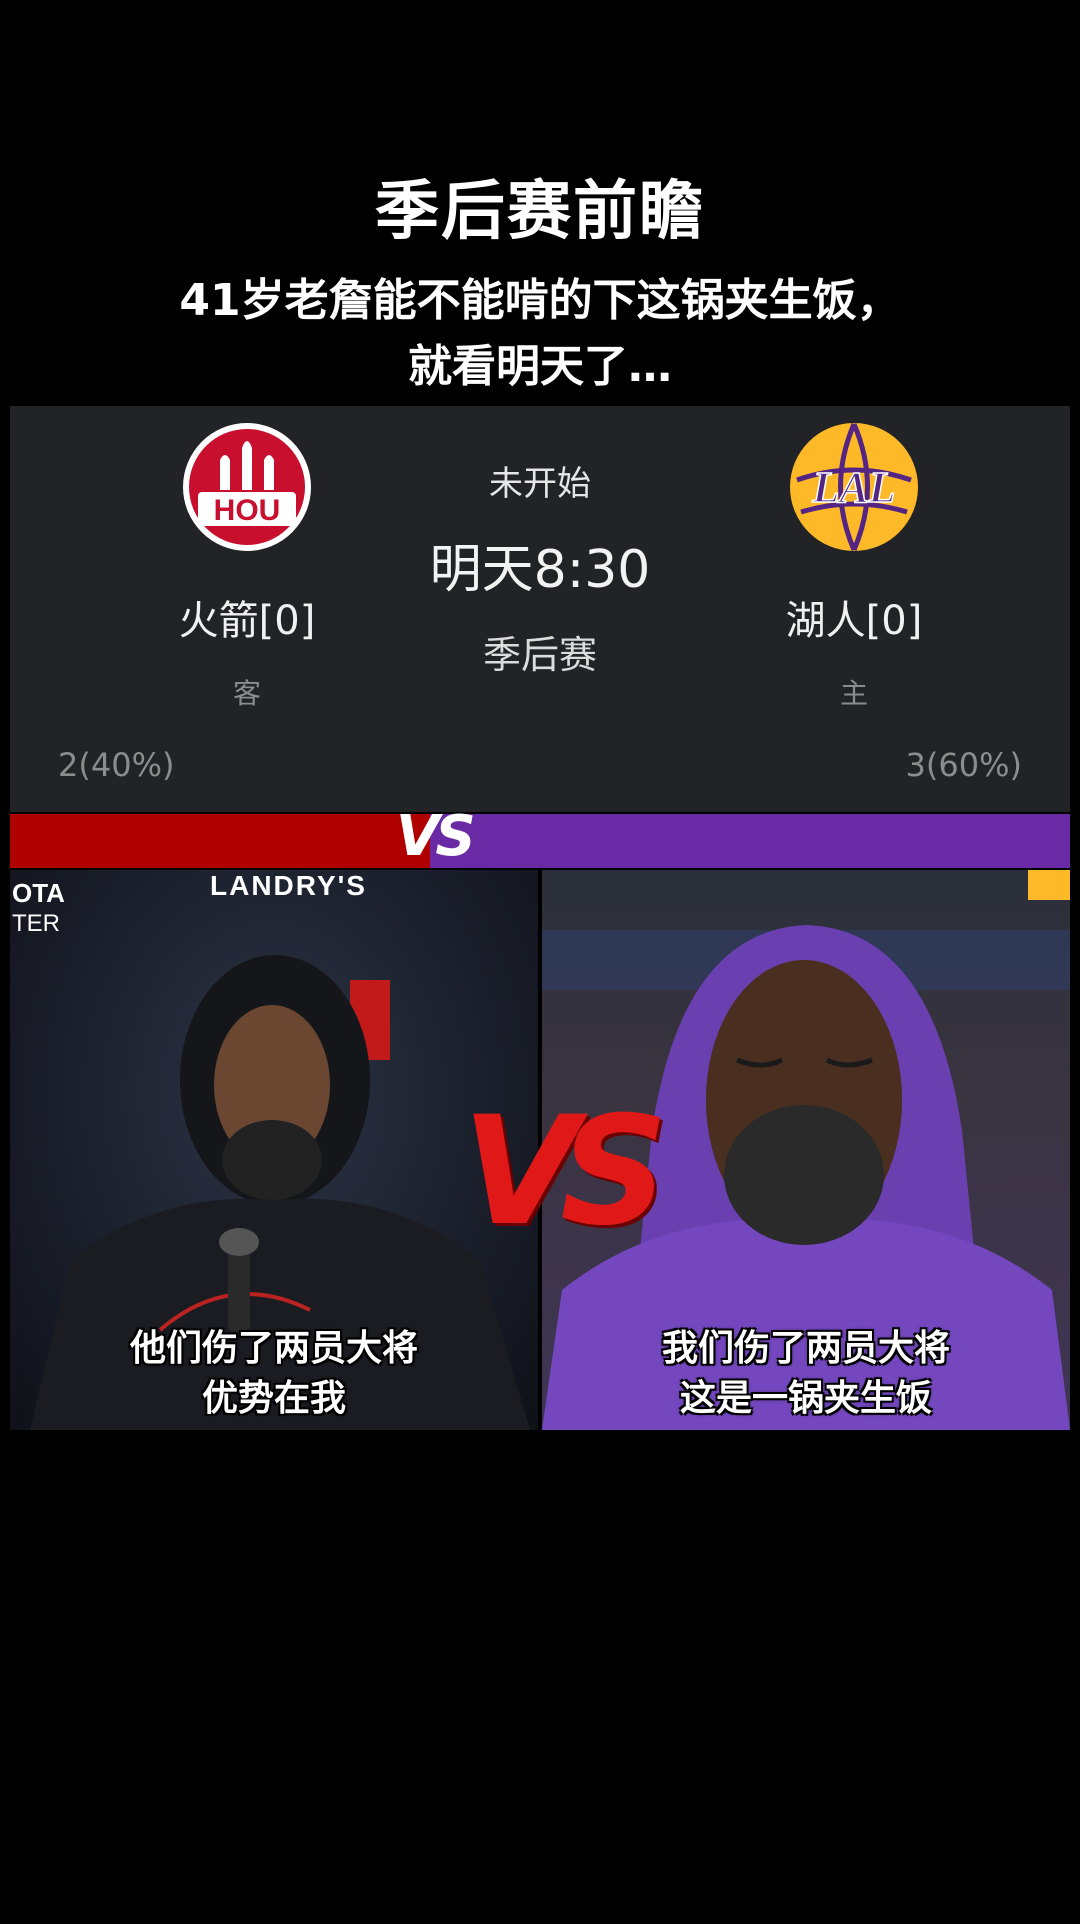 This screenshot has height=1924, width=1080. What do you see at coordinates (274, 1150) in the screenshot?
I see `left-player-photo: LANDRY'S OTA TER 他们伤了两员大将 优势在我` at bounding box center [274, 1150].